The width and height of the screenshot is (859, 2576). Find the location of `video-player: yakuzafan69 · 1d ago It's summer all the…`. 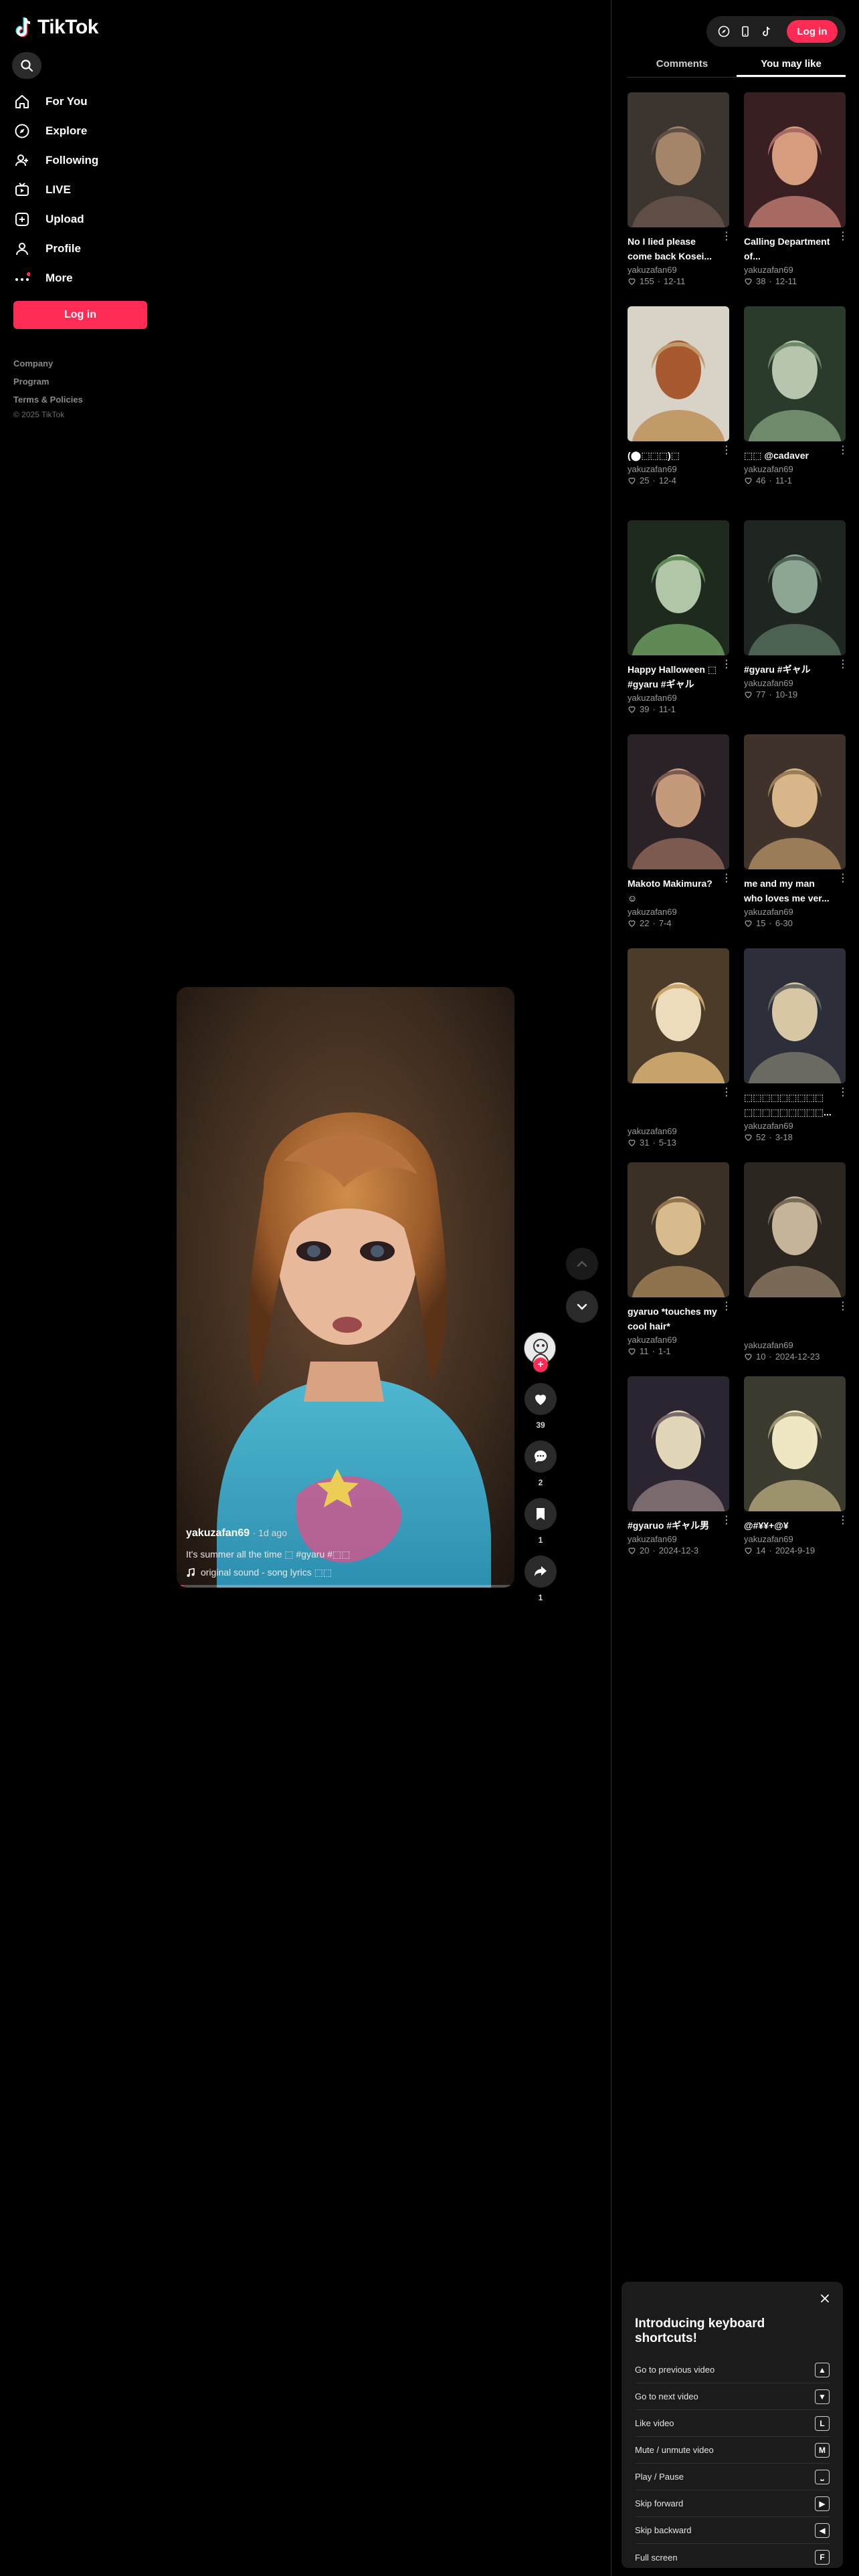

video-player: yakuzafan69 · 1d ago It's summer all the… is located at coordinates (345, 1288).